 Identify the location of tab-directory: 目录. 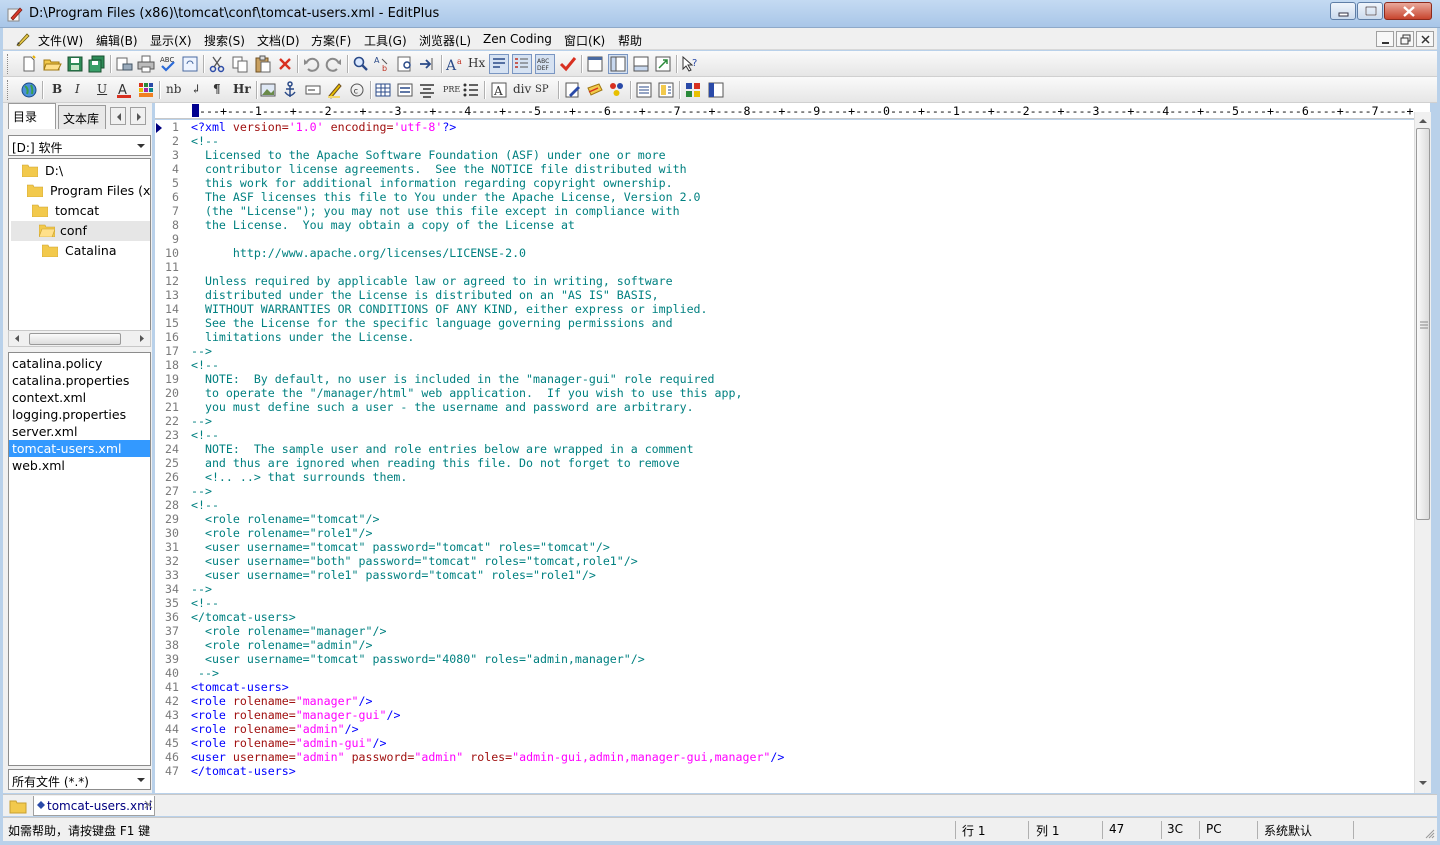
(32, 116).